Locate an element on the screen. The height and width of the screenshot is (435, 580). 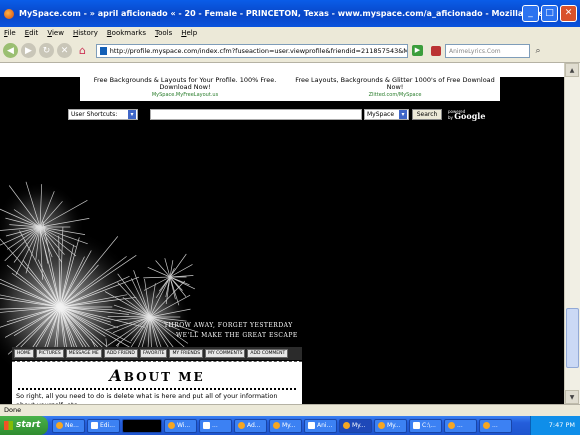
menu-edit: Edit is located at coordinates (32, 33).